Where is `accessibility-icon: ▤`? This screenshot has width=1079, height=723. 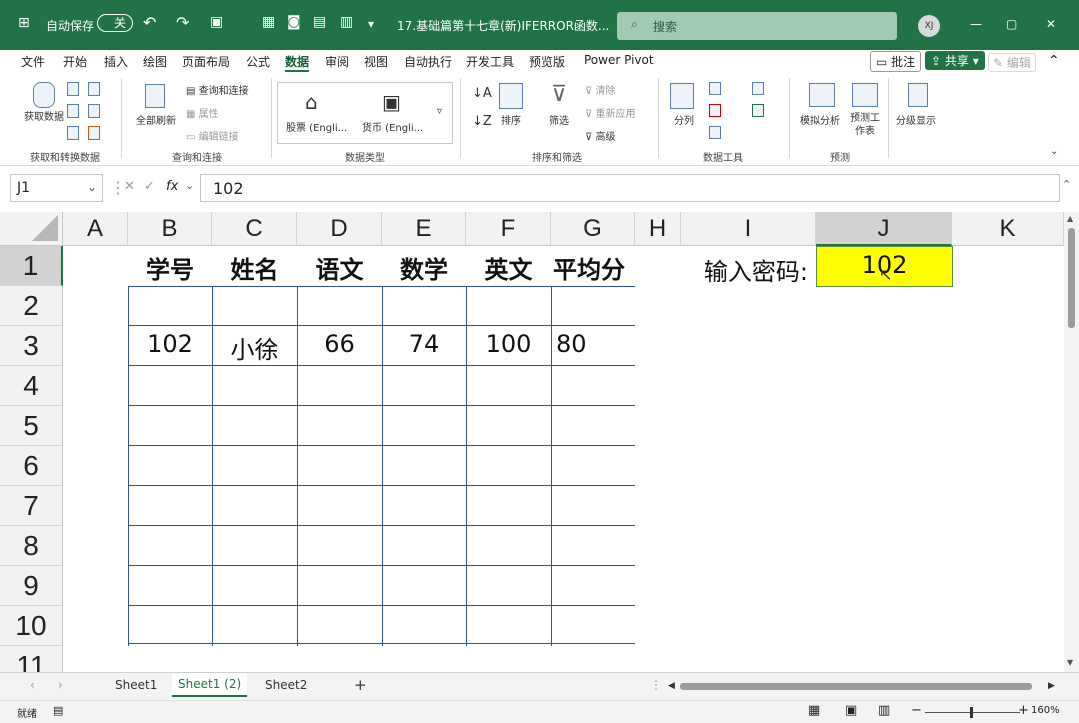 accessibility-icon: ▤ is located at coordinates (58, 710).